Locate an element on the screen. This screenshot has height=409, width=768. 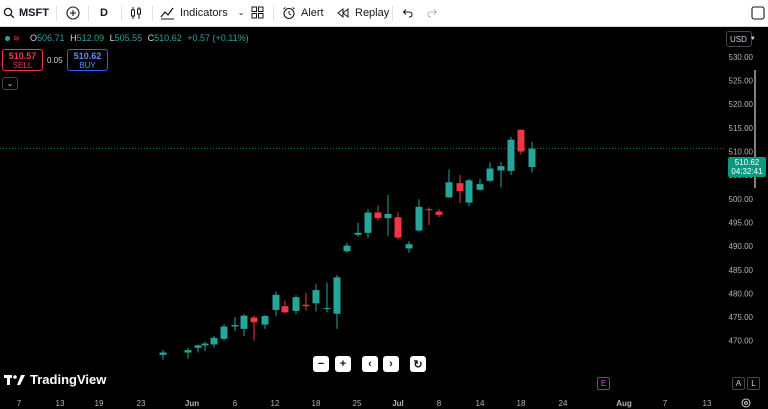
last-price-label: 510.62 04:32:41 is located at coordinates (747, 167).